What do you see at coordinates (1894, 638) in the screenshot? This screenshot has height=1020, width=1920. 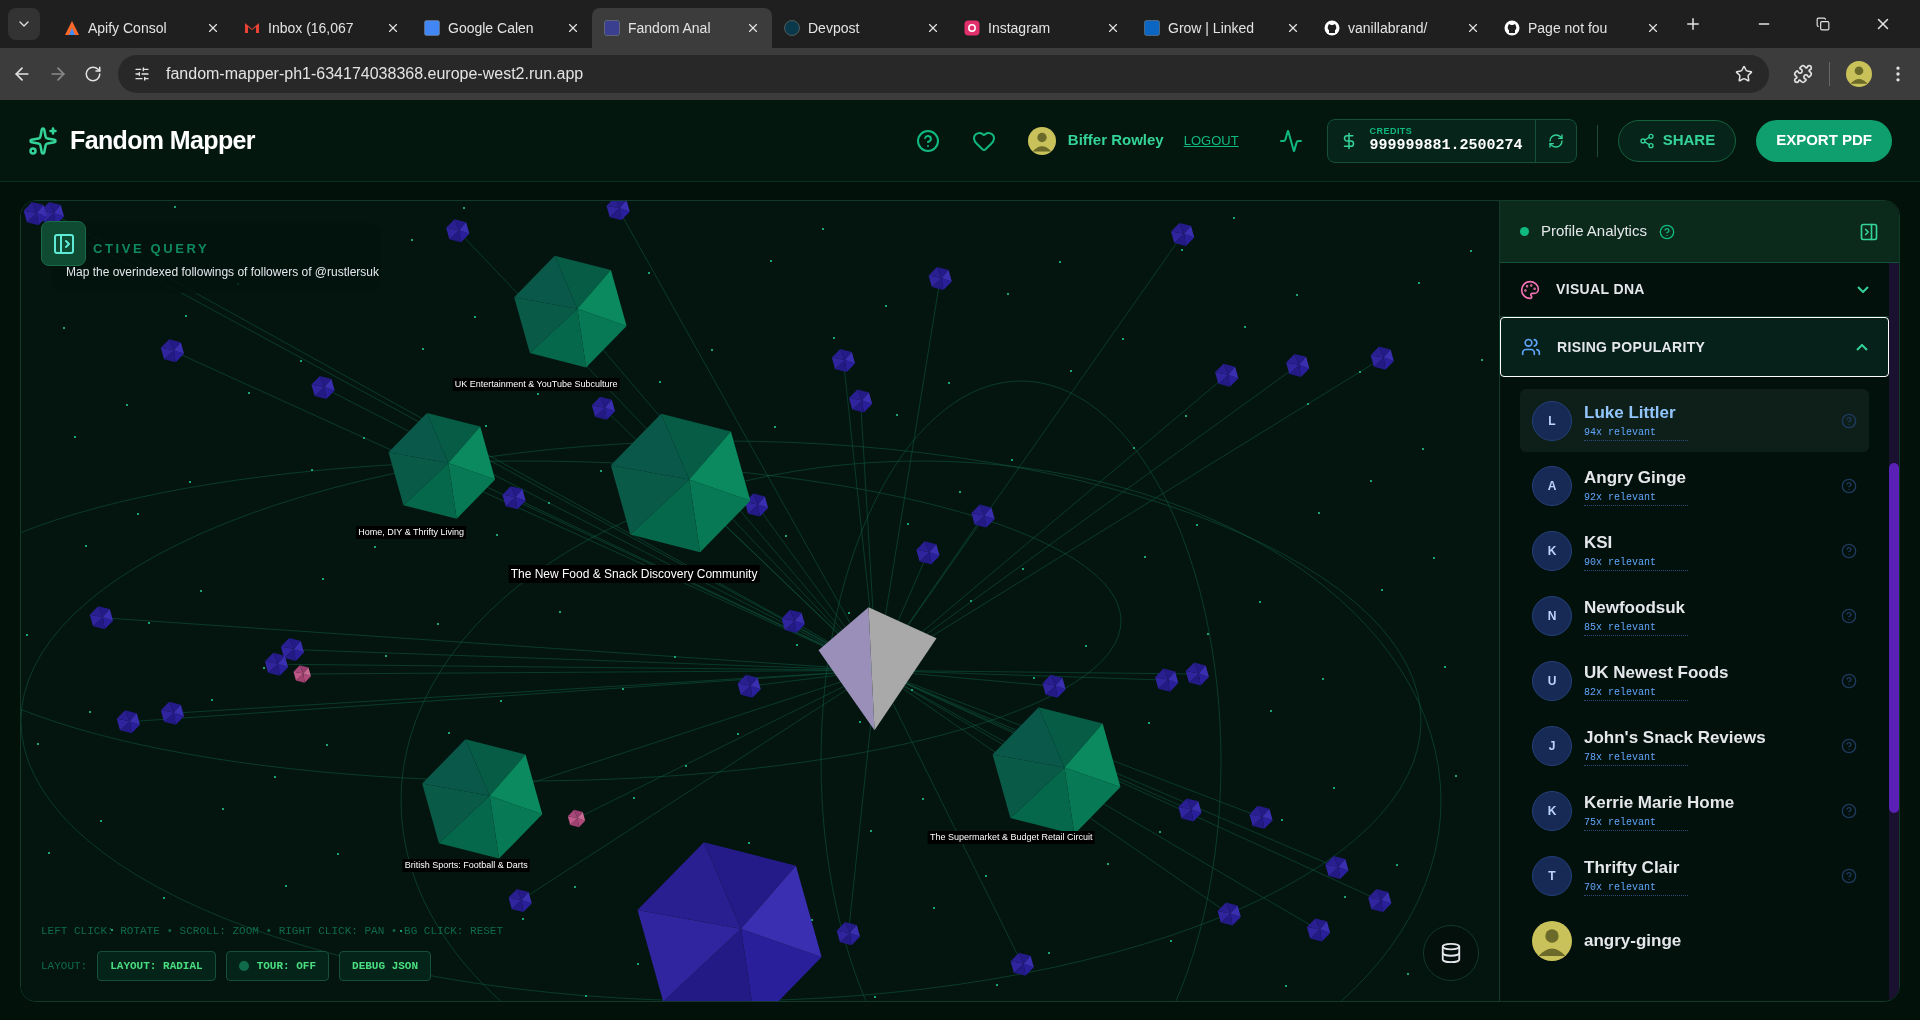 I see `scrollbar-thumb` at bounding box center [1894, 638].